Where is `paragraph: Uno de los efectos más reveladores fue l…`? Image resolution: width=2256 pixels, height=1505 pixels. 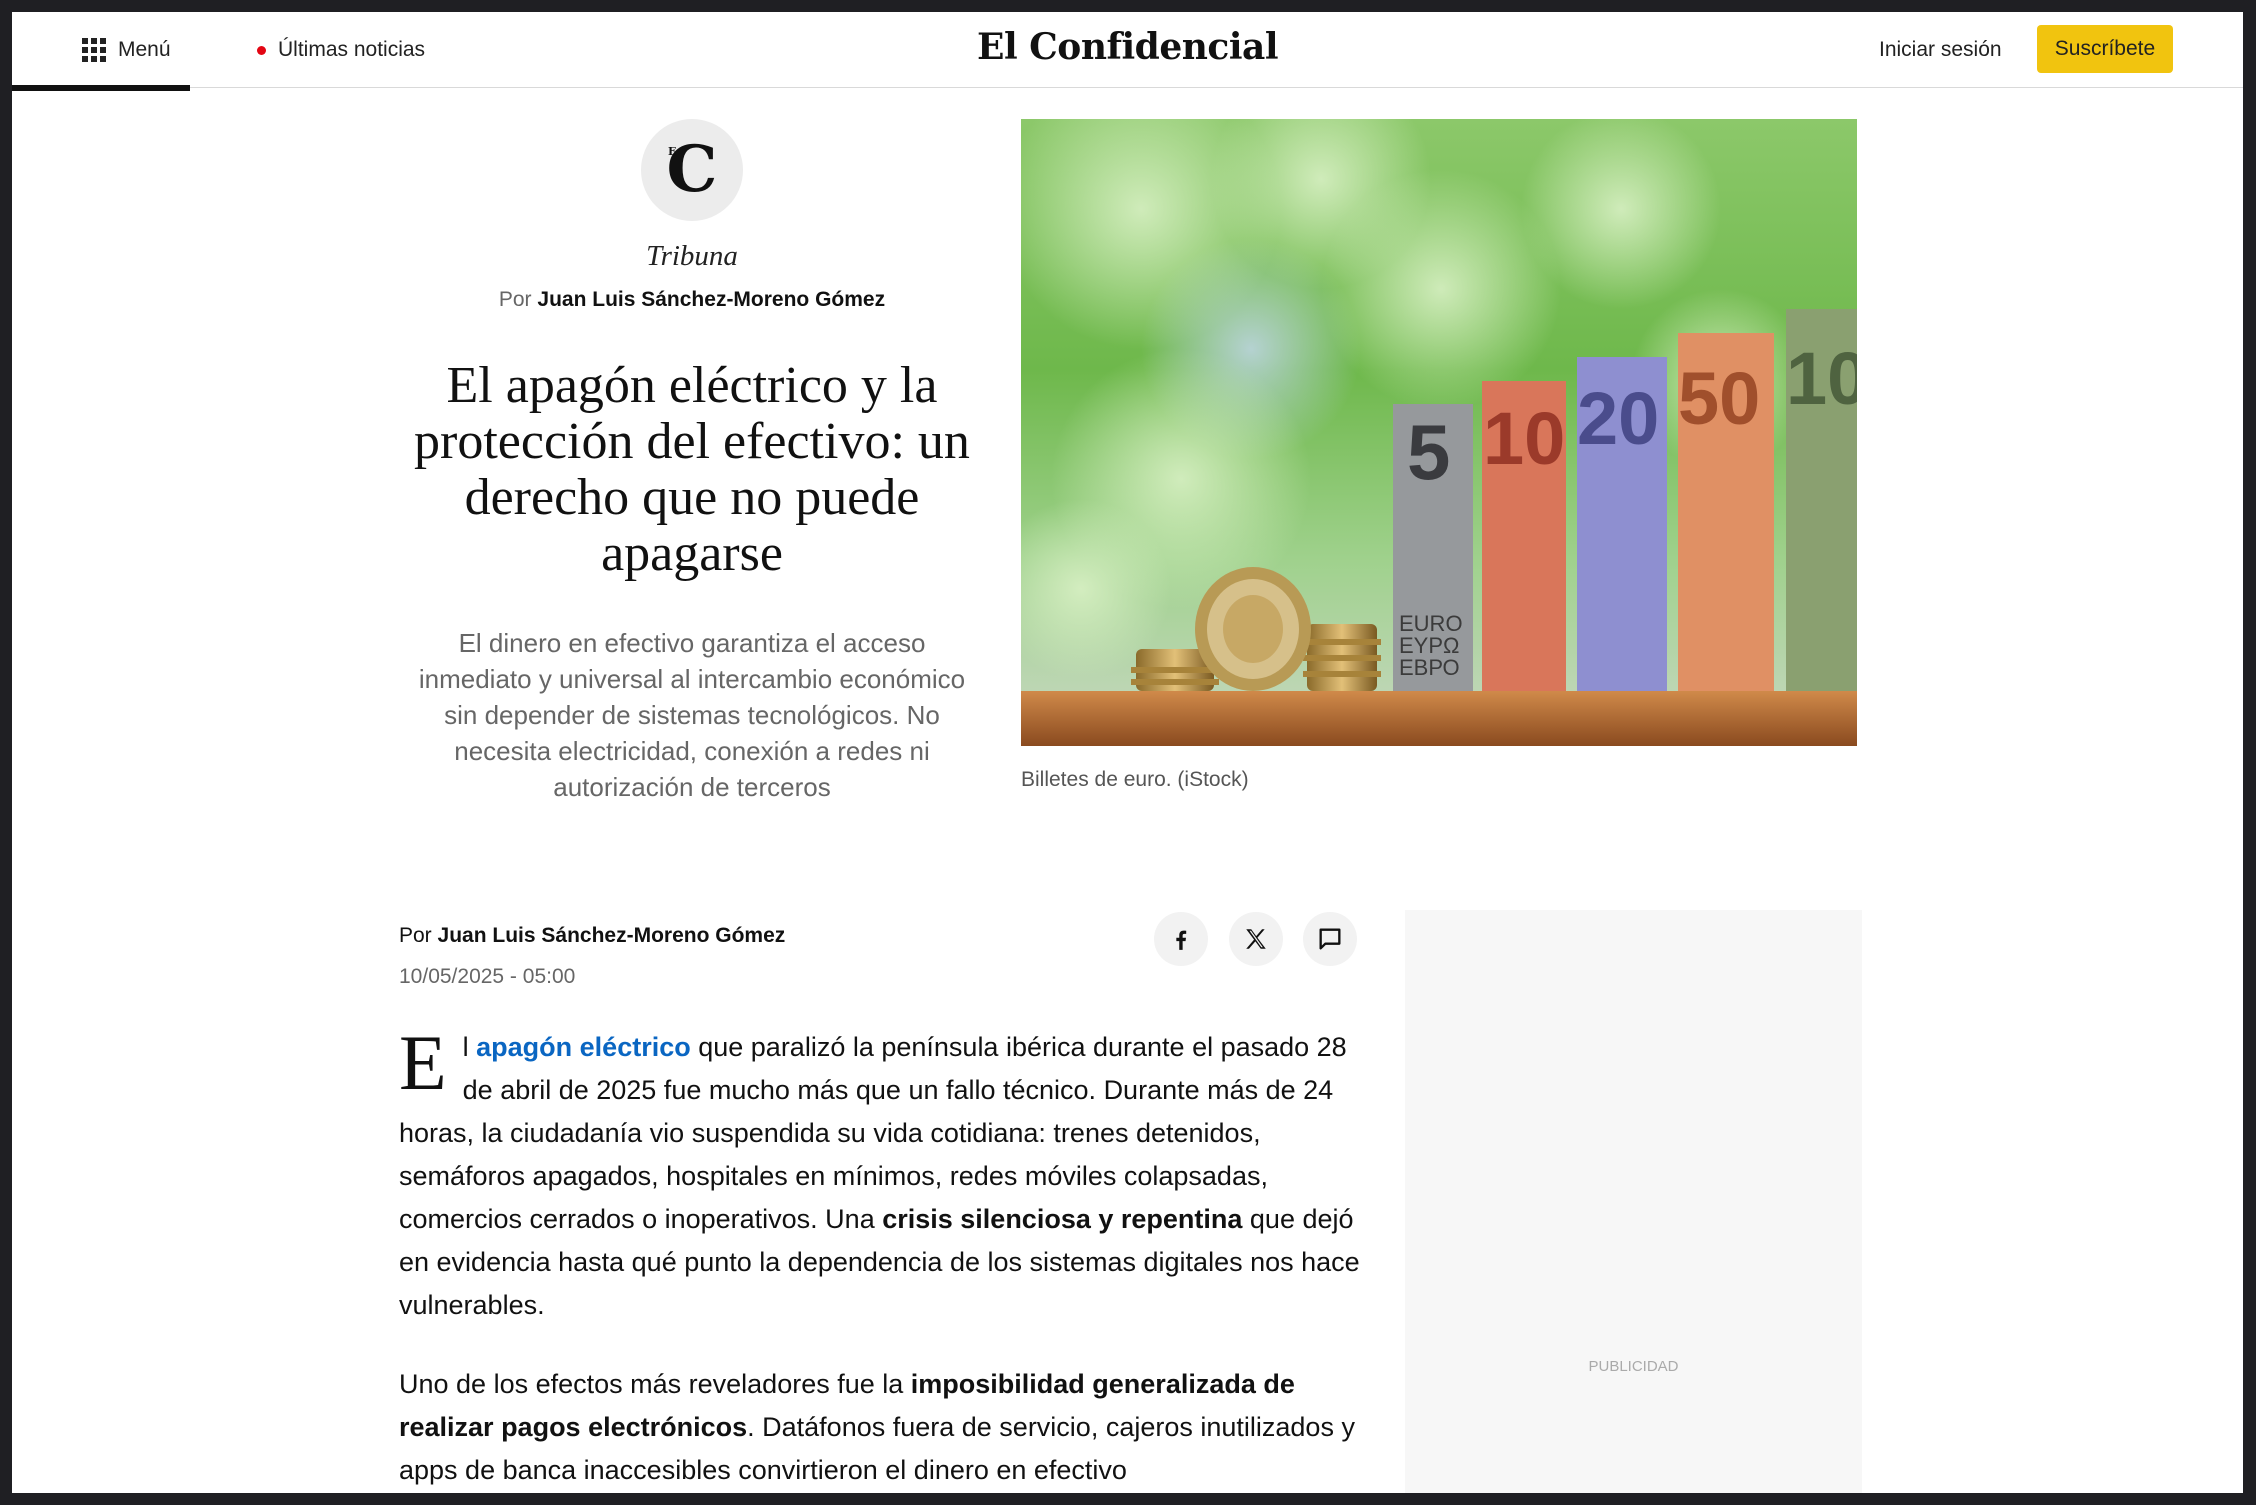
paragraph: Uno de los efectos más reveladores fue l… is located at coordinates (880, 1427).